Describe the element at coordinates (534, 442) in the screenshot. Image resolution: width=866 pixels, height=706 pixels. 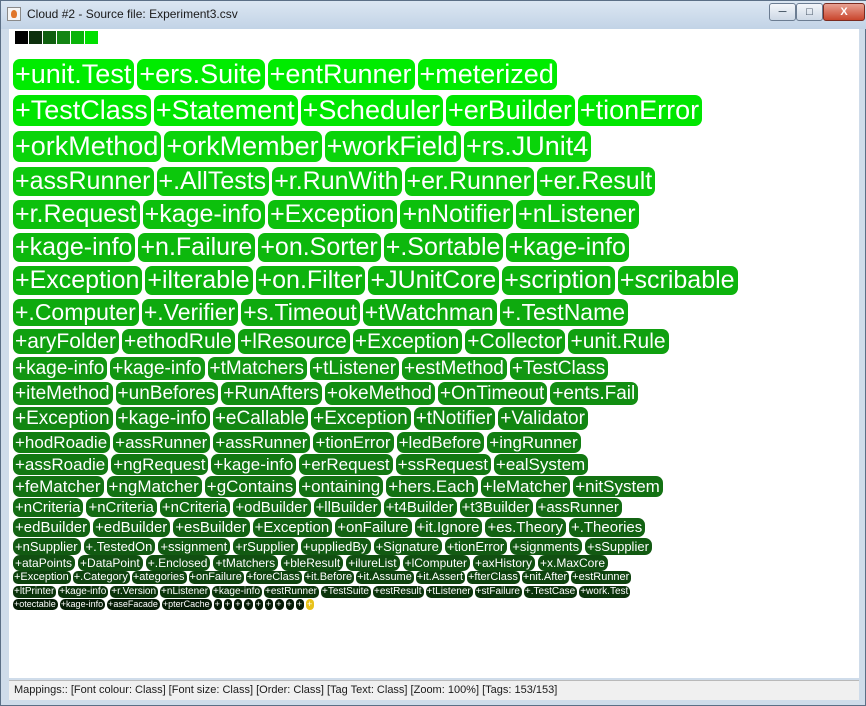
I see `tag: +ingRunner` at that location.